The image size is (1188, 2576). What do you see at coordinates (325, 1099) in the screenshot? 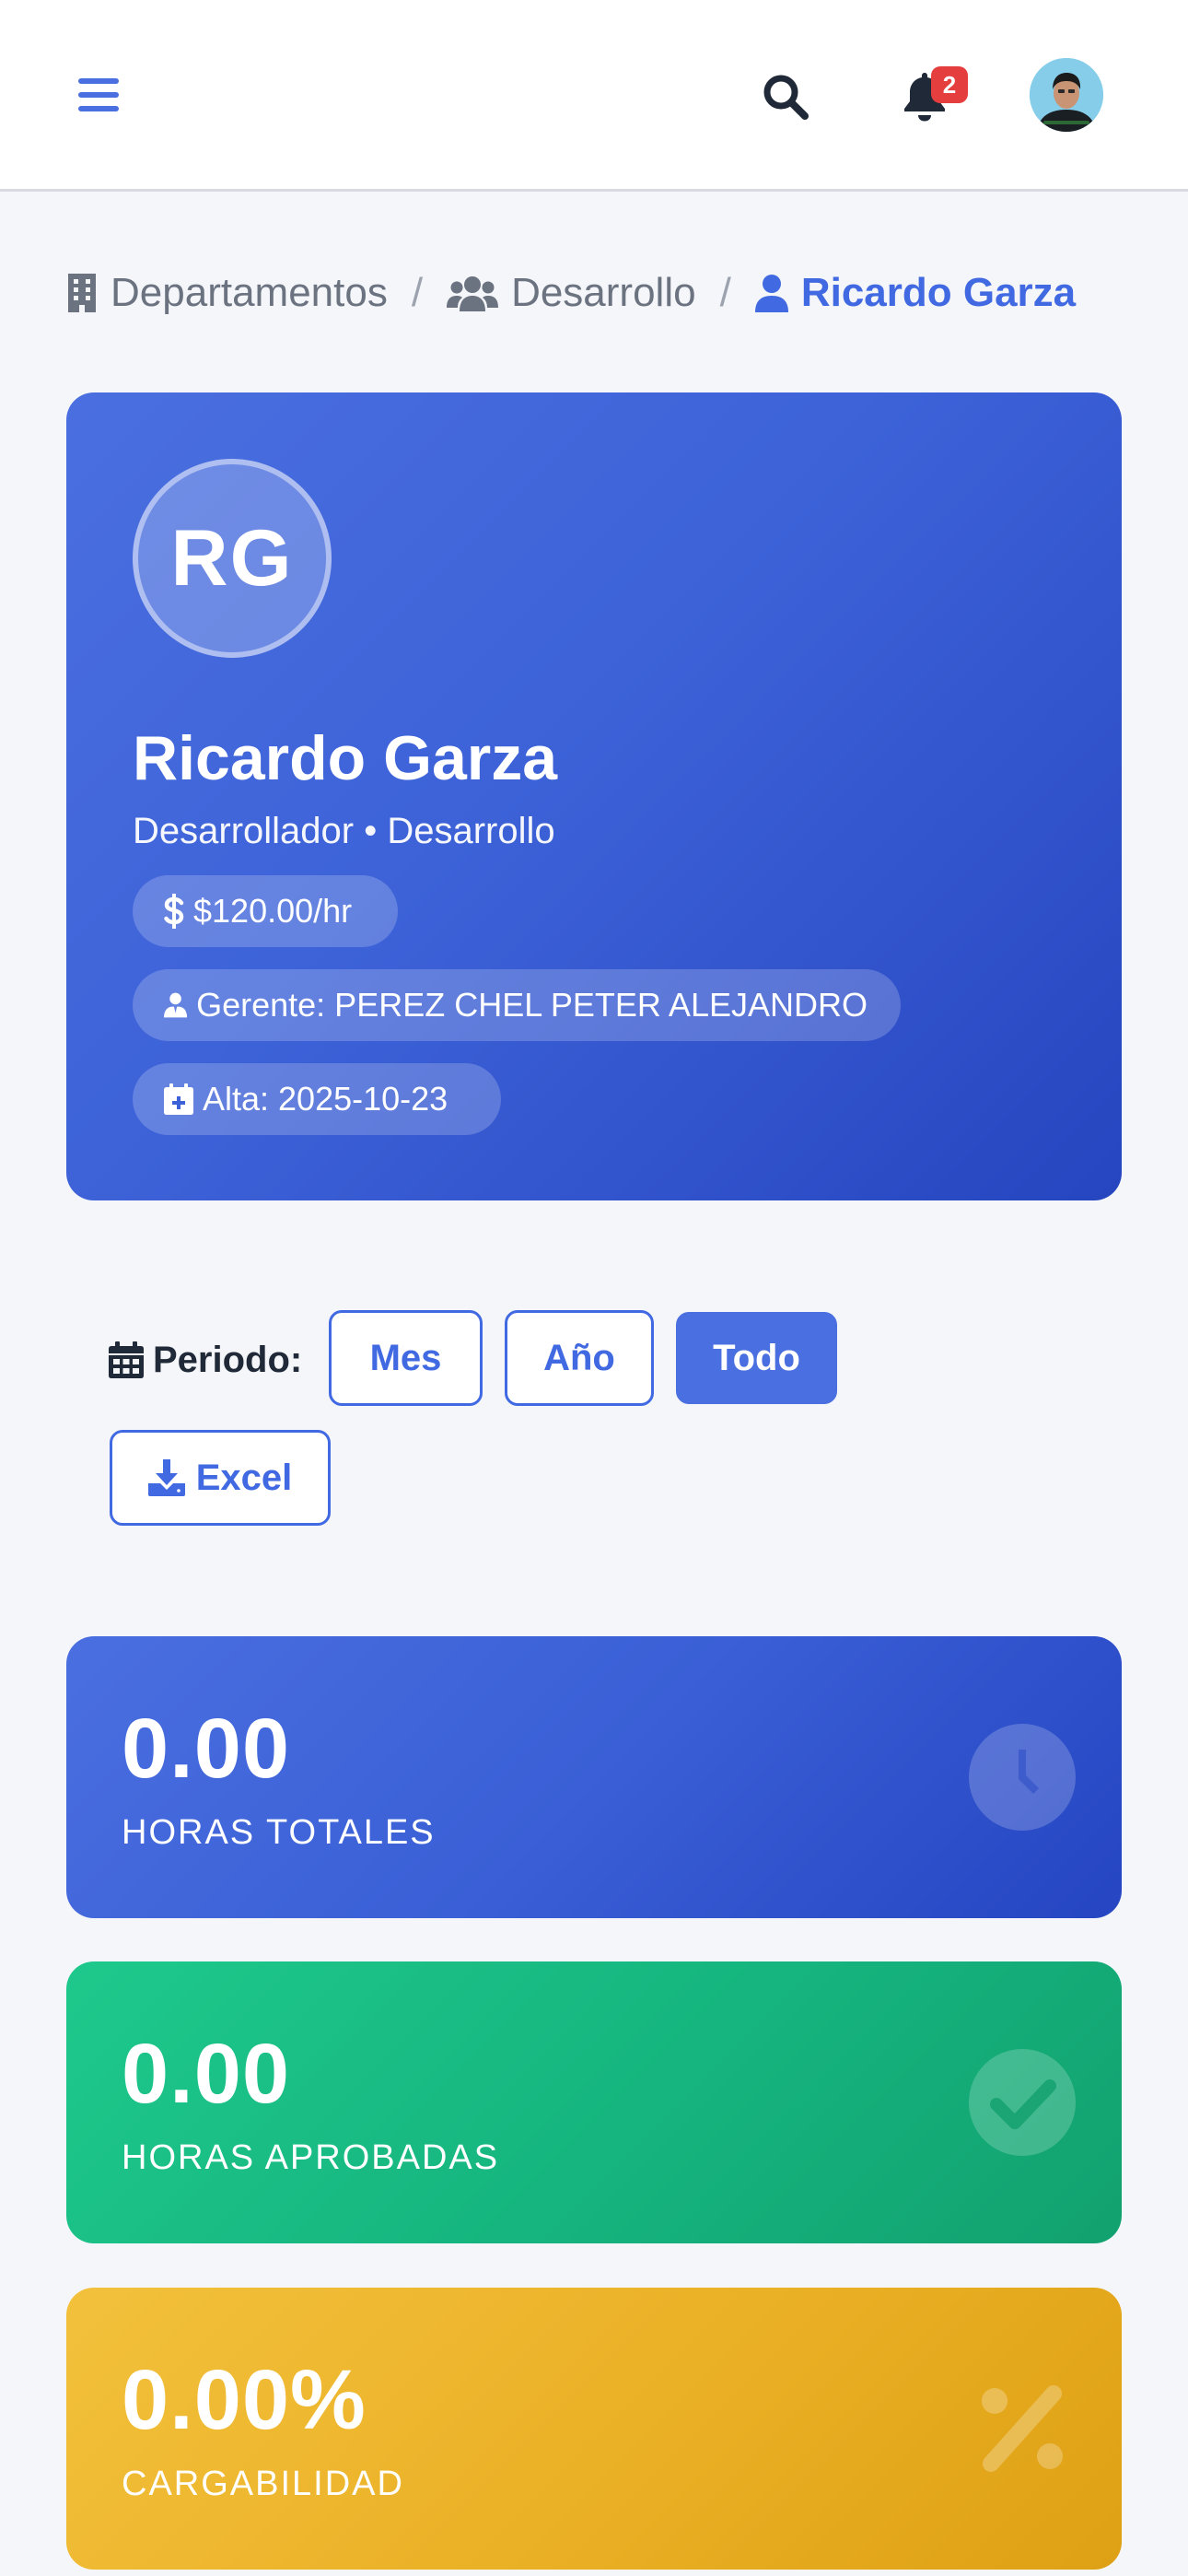
I see `hire-date-text: Alta: 2025-10-23` at bounding box center [325, 1099].